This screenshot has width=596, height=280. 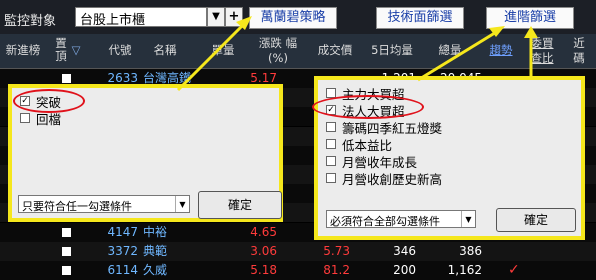 What do you see at coordinates (458, 55) in the screenshot?
I see `arrow-to-advanced-diag` at bounding box center [458, 55].